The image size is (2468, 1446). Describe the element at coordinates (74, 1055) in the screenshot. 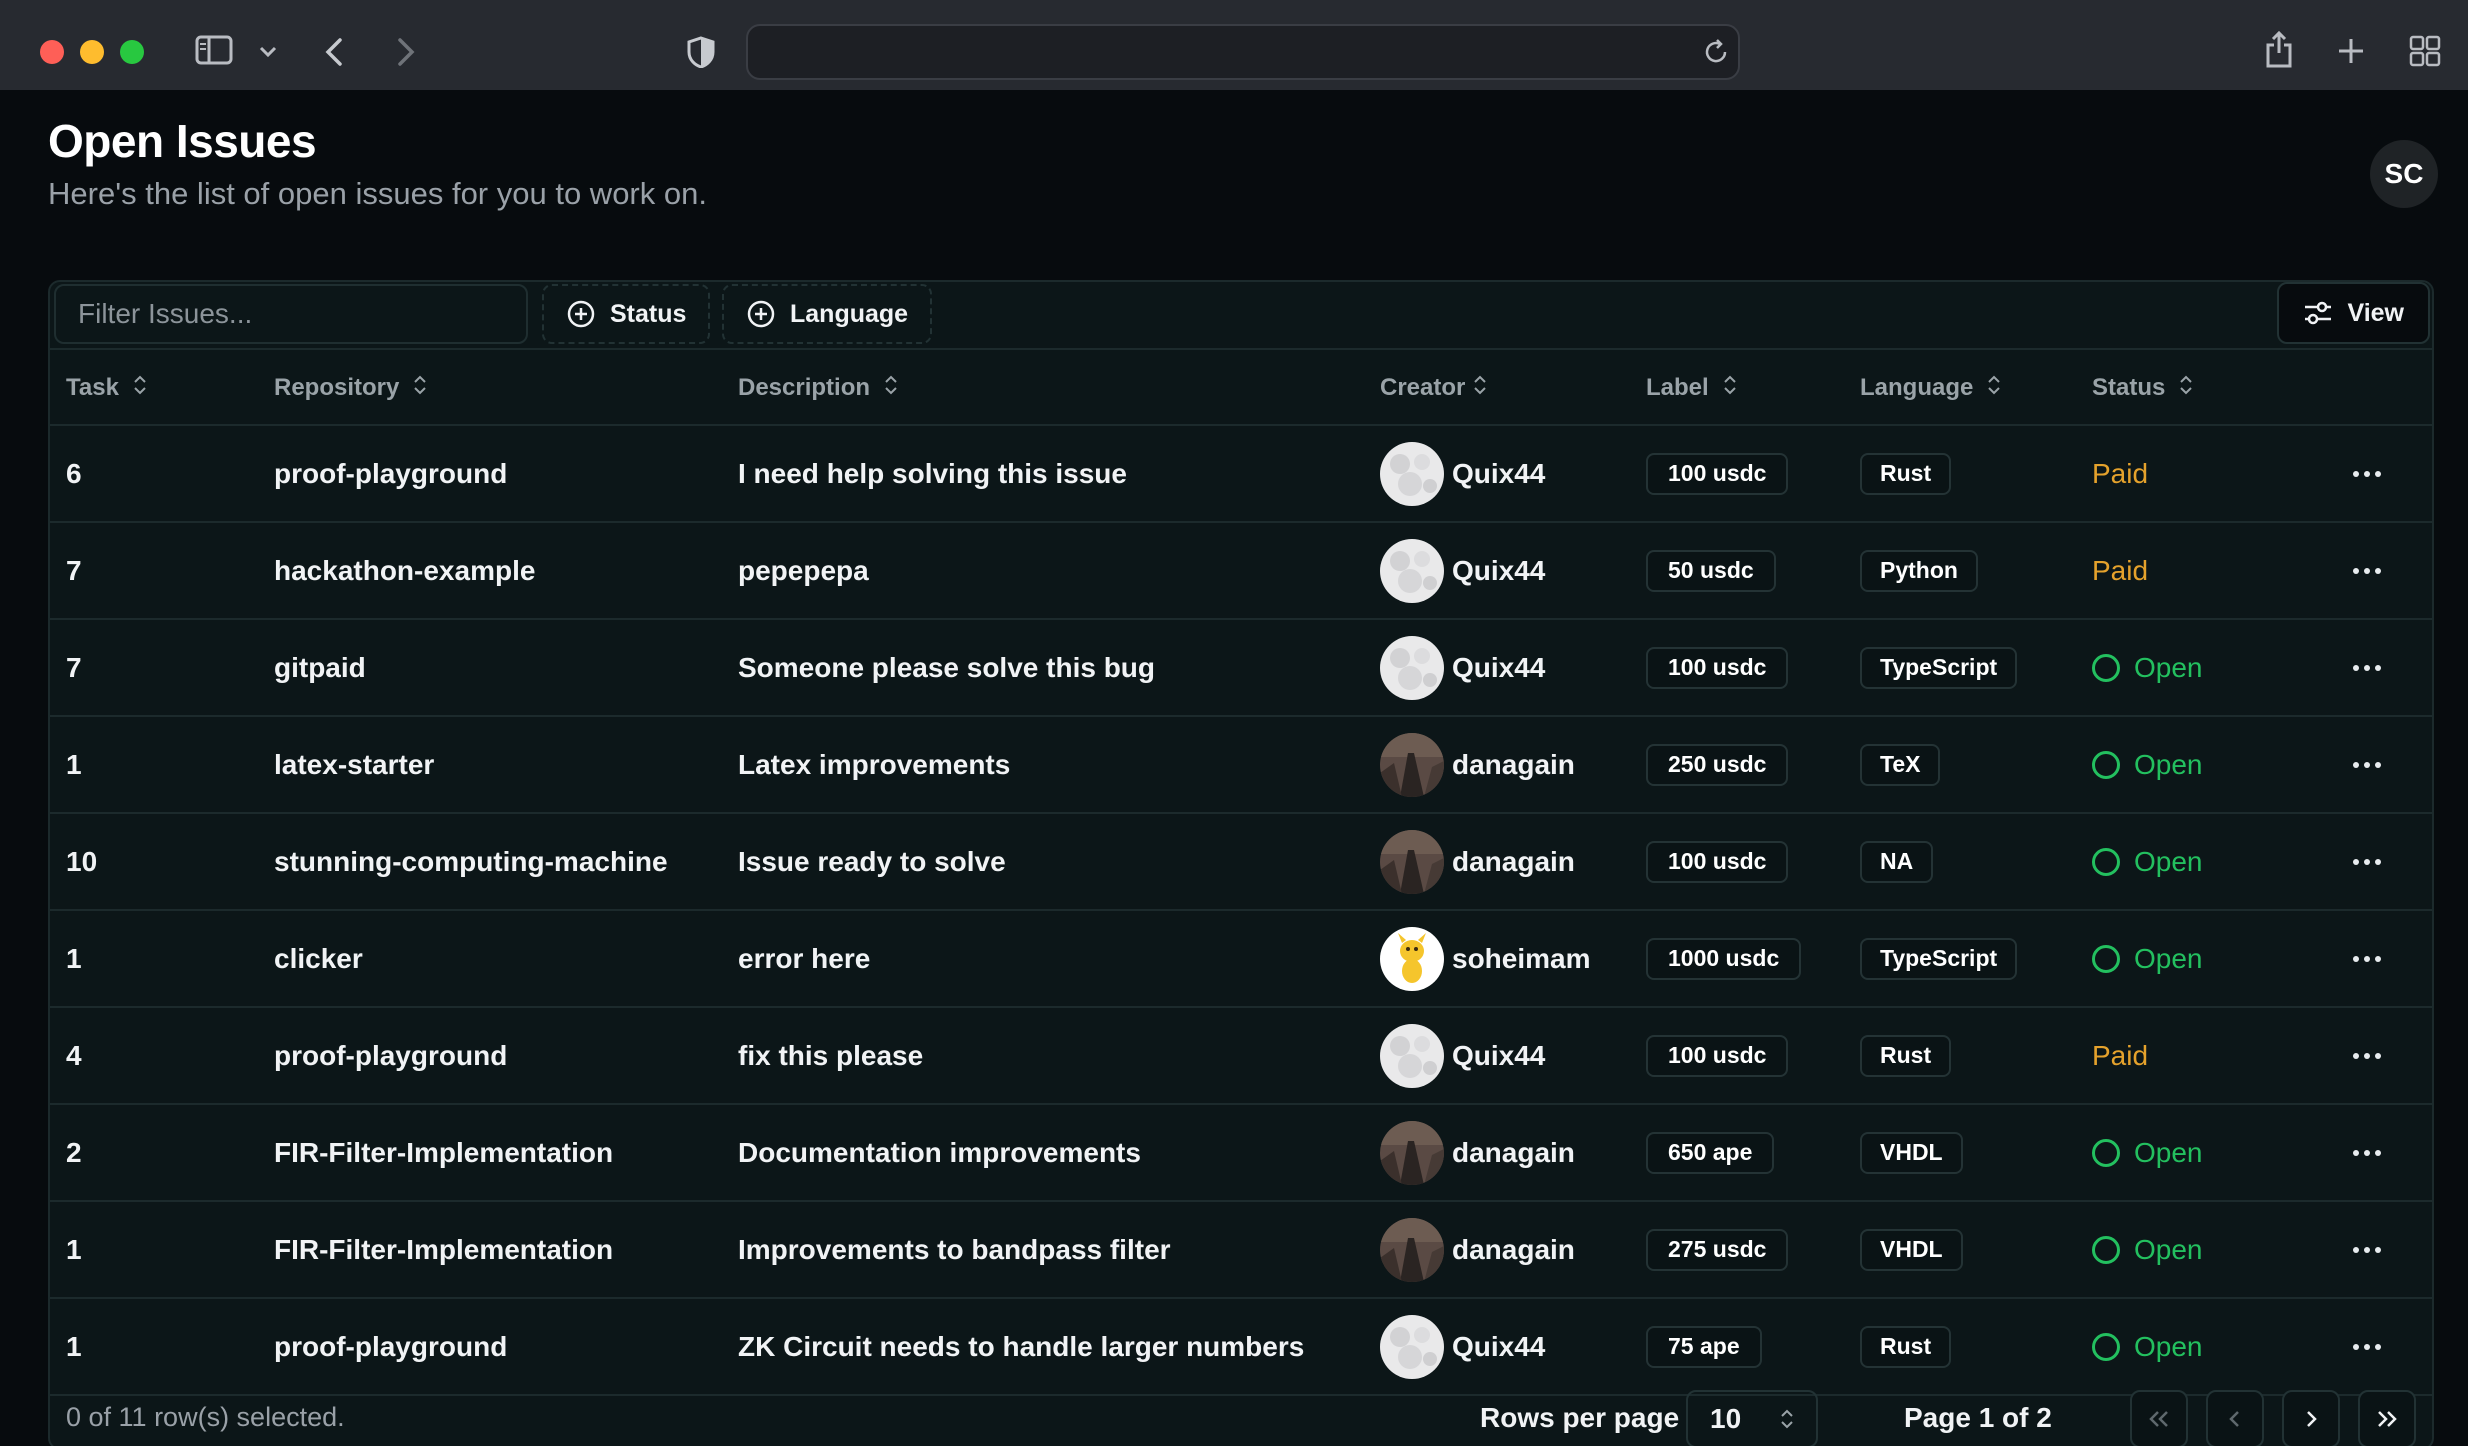

I see `task-cell: 4` at that location.